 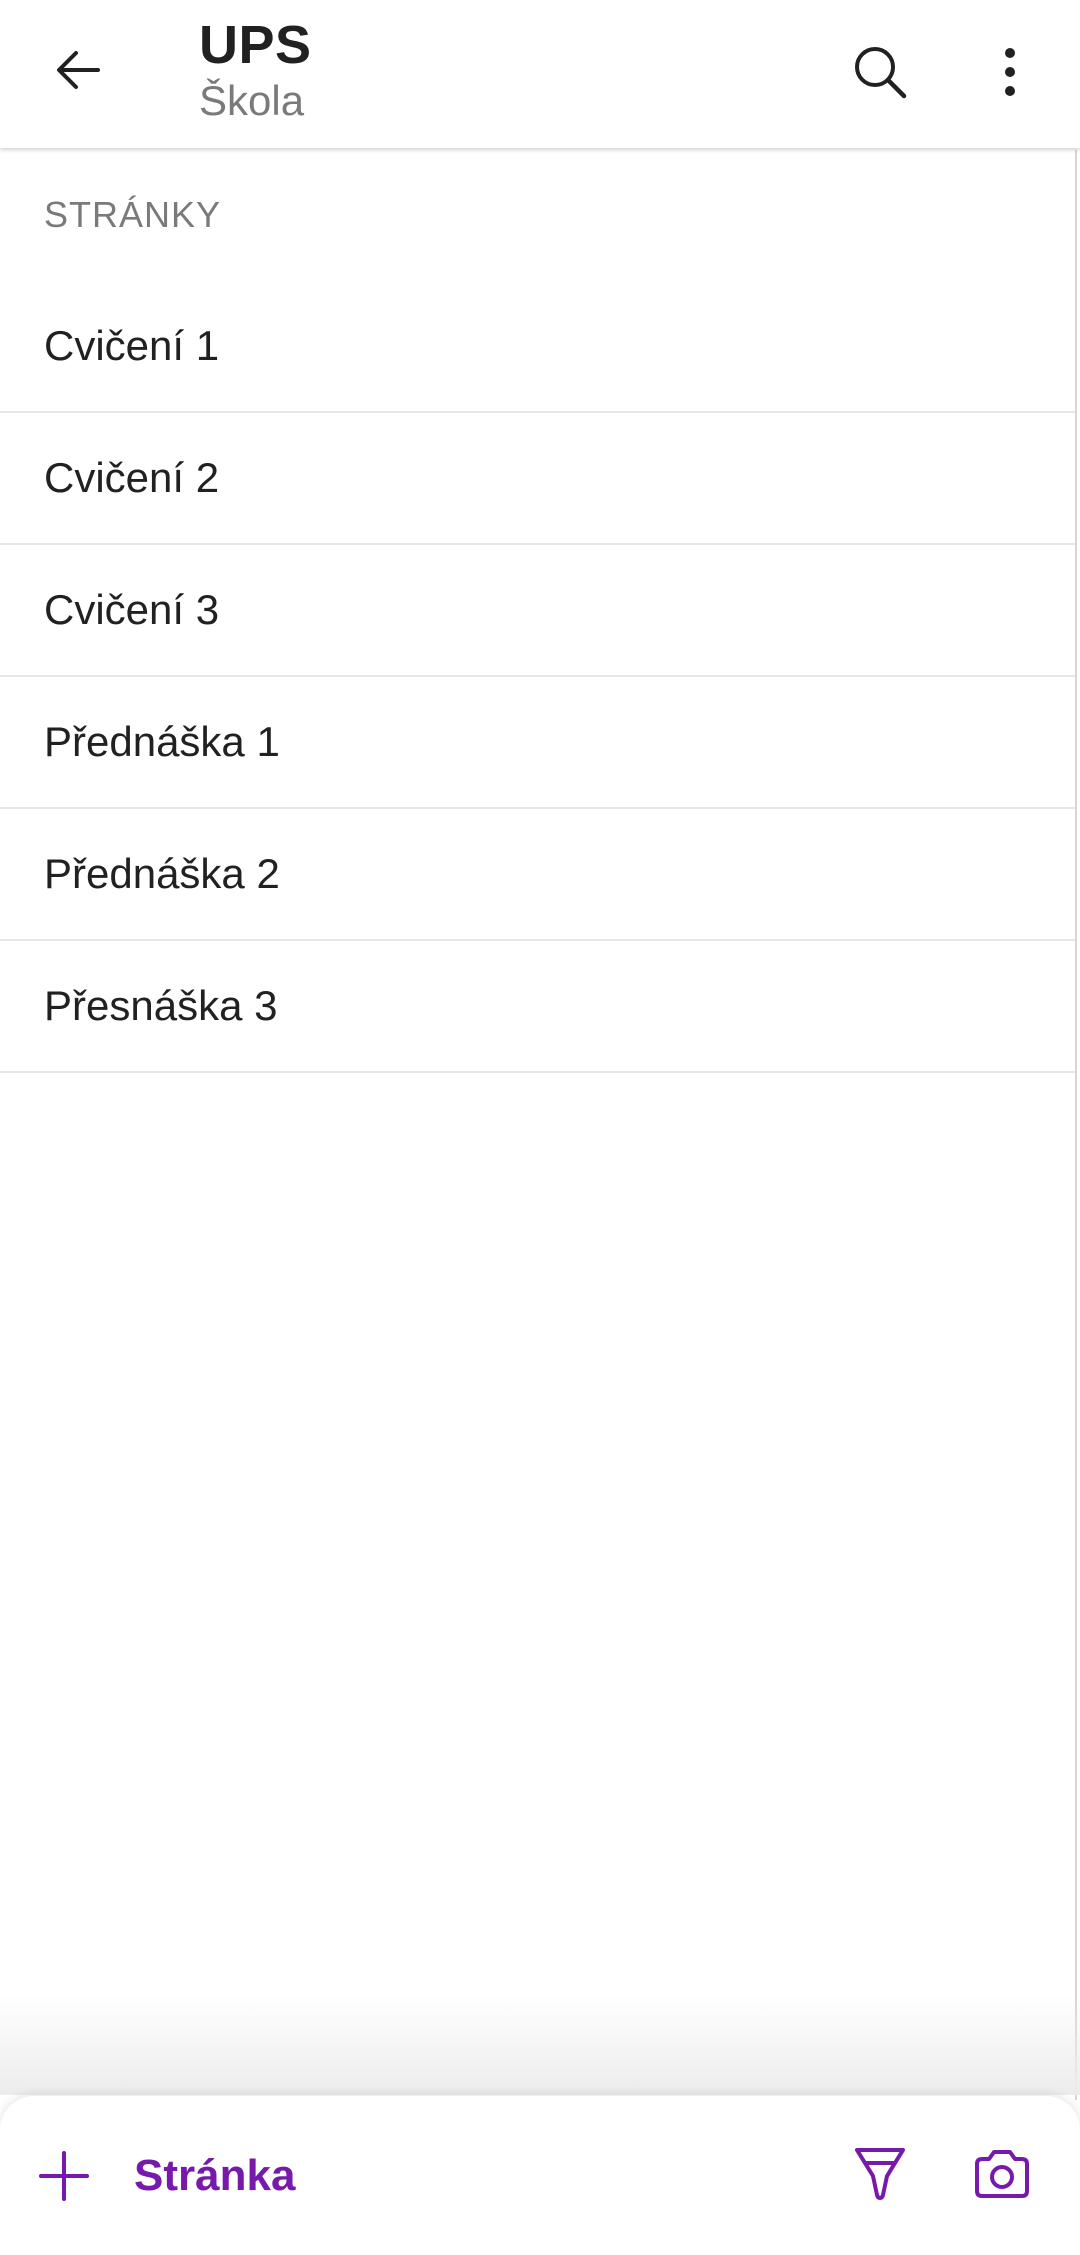 I want to click on title-block: UPS Škola, so click(x=255, y=70).